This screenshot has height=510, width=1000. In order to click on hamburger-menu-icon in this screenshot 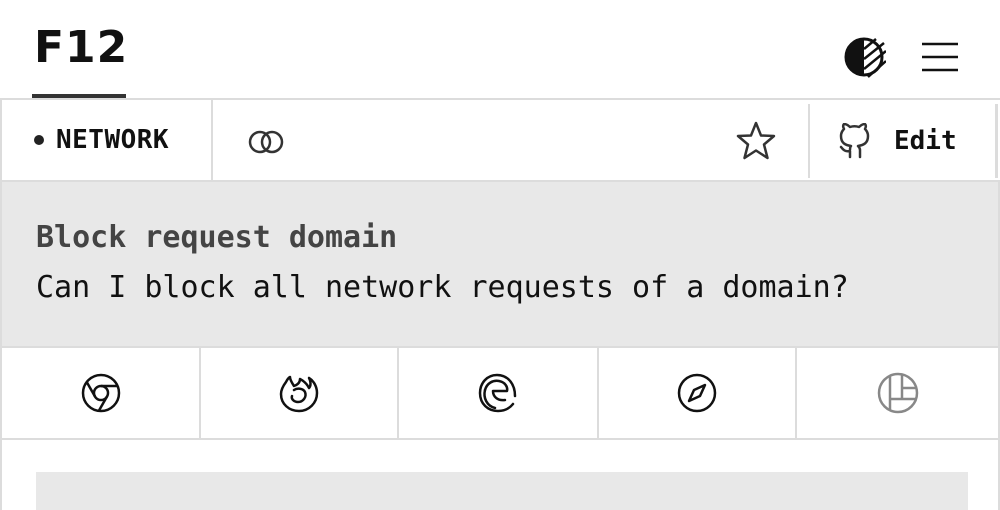, I will do `click(940, 57)`.